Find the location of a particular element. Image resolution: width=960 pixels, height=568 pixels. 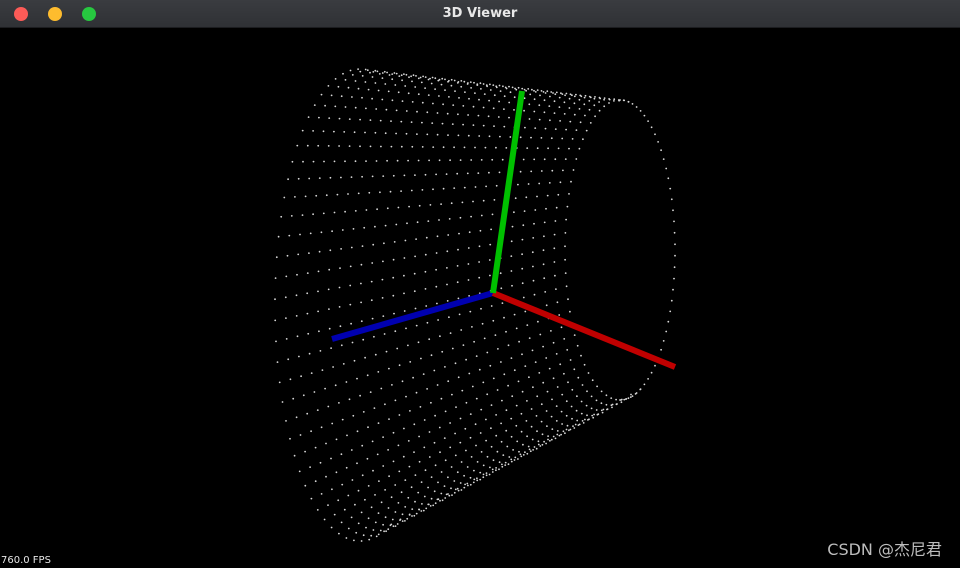

x-axis-line is located at coordinates (584, 330).